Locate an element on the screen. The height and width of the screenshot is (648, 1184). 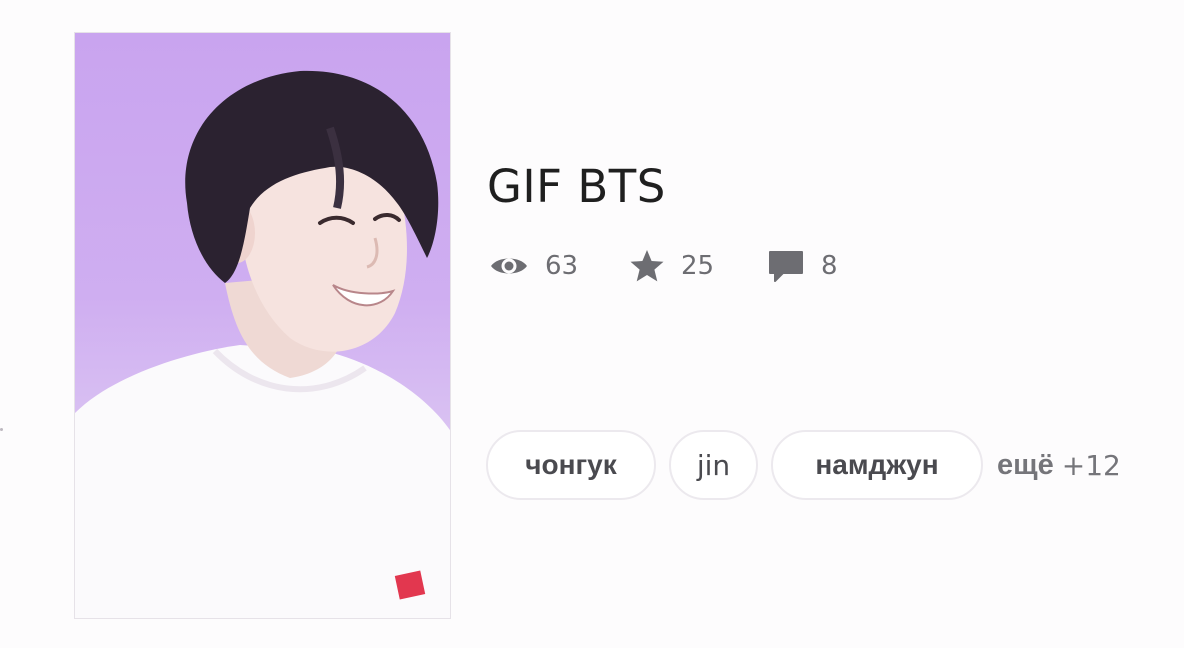
eye-icon is located at coordinates (509, 266).